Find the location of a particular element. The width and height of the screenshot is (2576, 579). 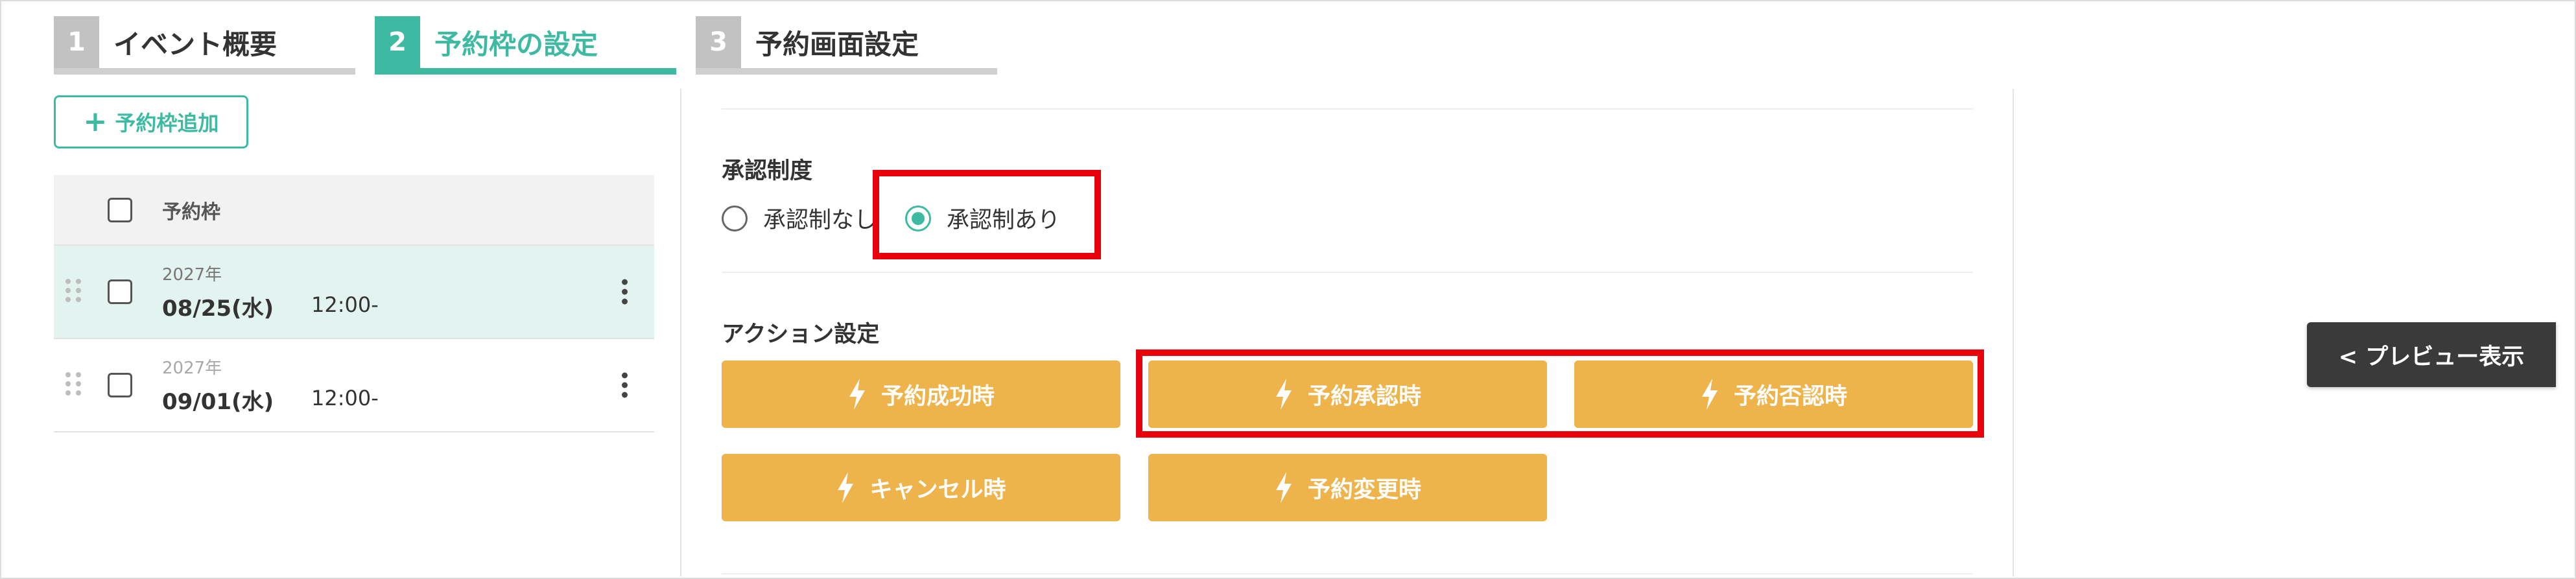

highlight-box-approval is located at coordinates (987, 214).